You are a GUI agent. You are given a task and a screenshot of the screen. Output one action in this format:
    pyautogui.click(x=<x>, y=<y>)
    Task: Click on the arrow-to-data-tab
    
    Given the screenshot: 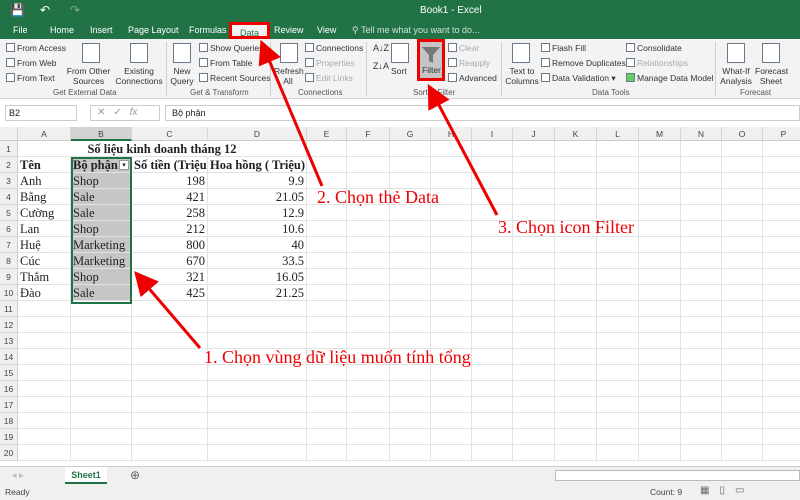 What is the action you would take?
    pyautogui.click(x=291, y=113)
    